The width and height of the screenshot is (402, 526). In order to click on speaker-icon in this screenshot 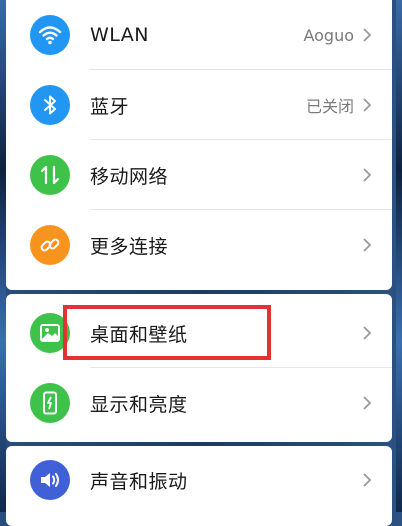, I will do `click(50, 480)`.